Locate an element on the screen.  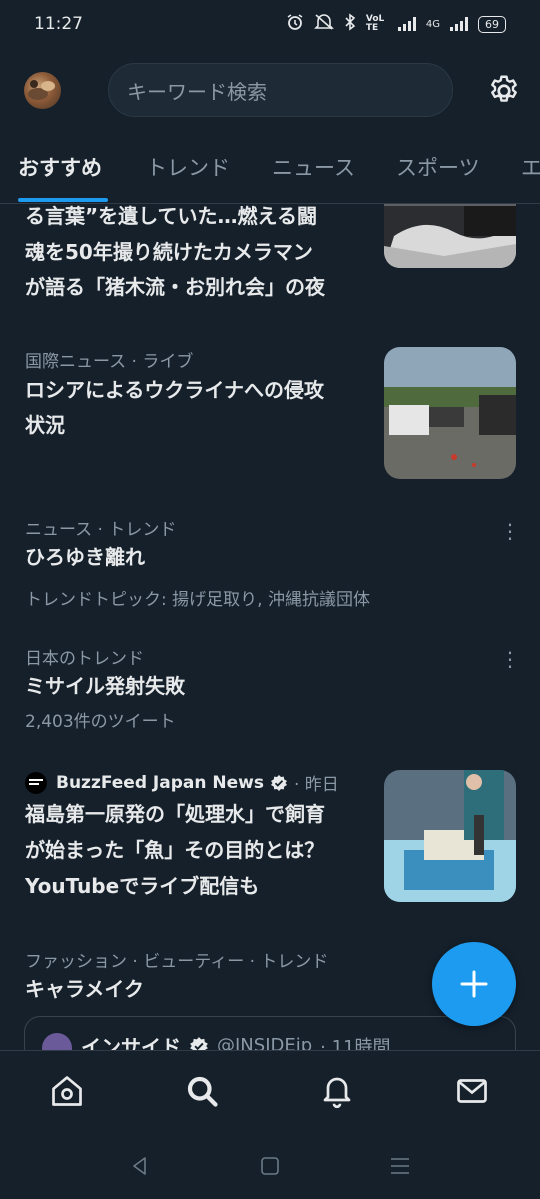
source-avatar is located at coordinates (36, 783).